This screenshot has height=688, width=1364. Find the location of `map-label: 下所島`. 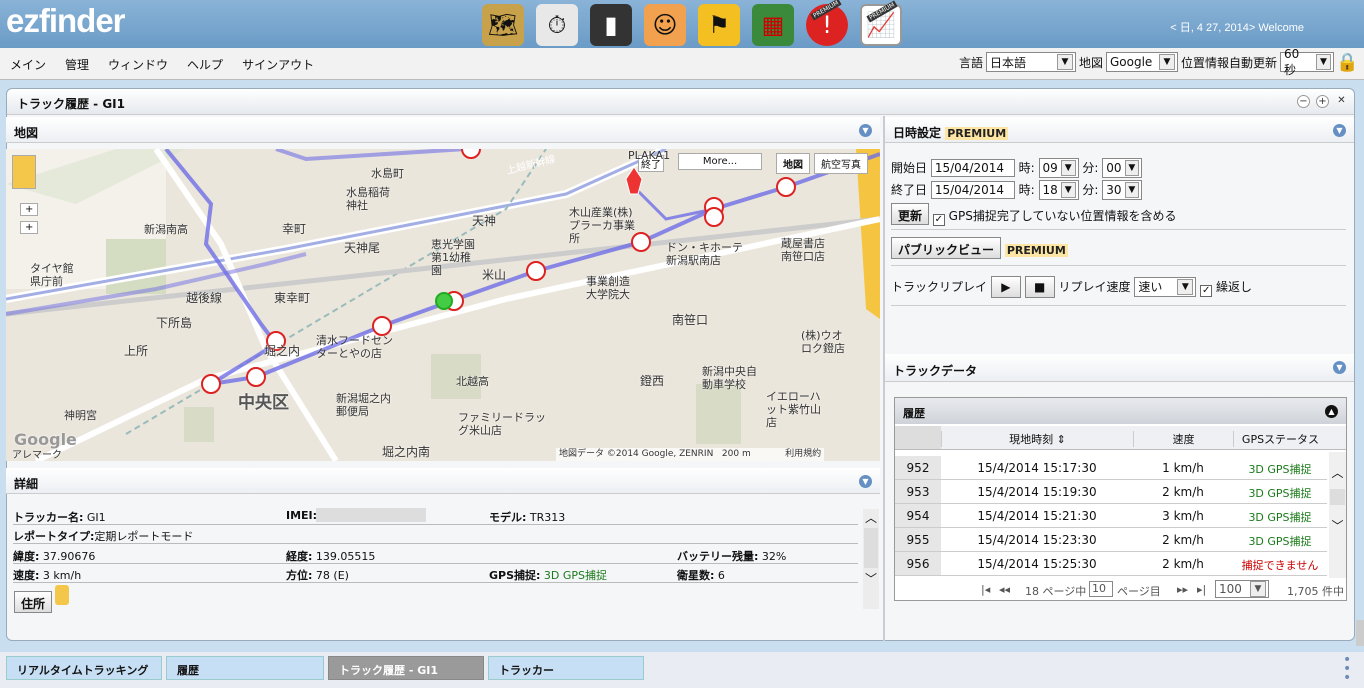

map-label: 下所島 is located at coordinates (174, 323).